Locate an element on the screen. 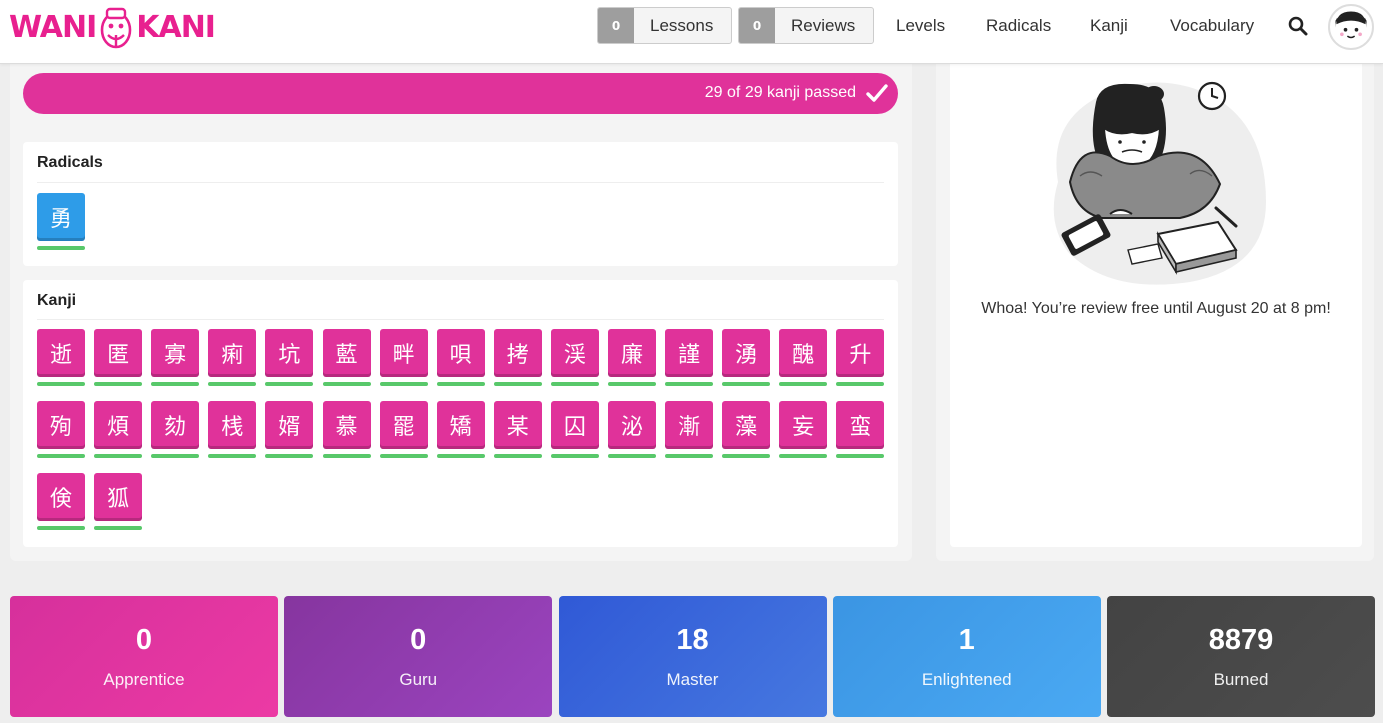 This screenshot has height=723, width=1383. user-avatar is located at coordinates (1351, 27).